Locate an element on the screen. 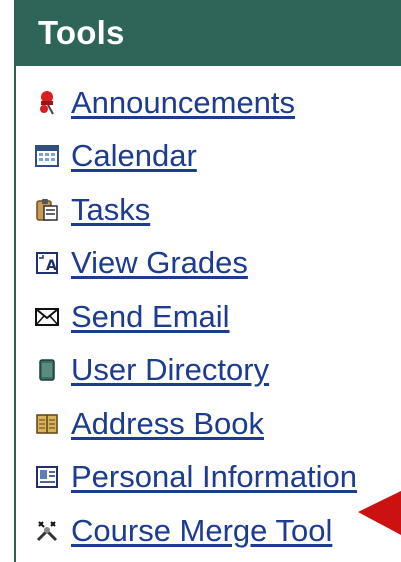  tool-link-view-grades: View Grades is located at coordinates (159, 263).